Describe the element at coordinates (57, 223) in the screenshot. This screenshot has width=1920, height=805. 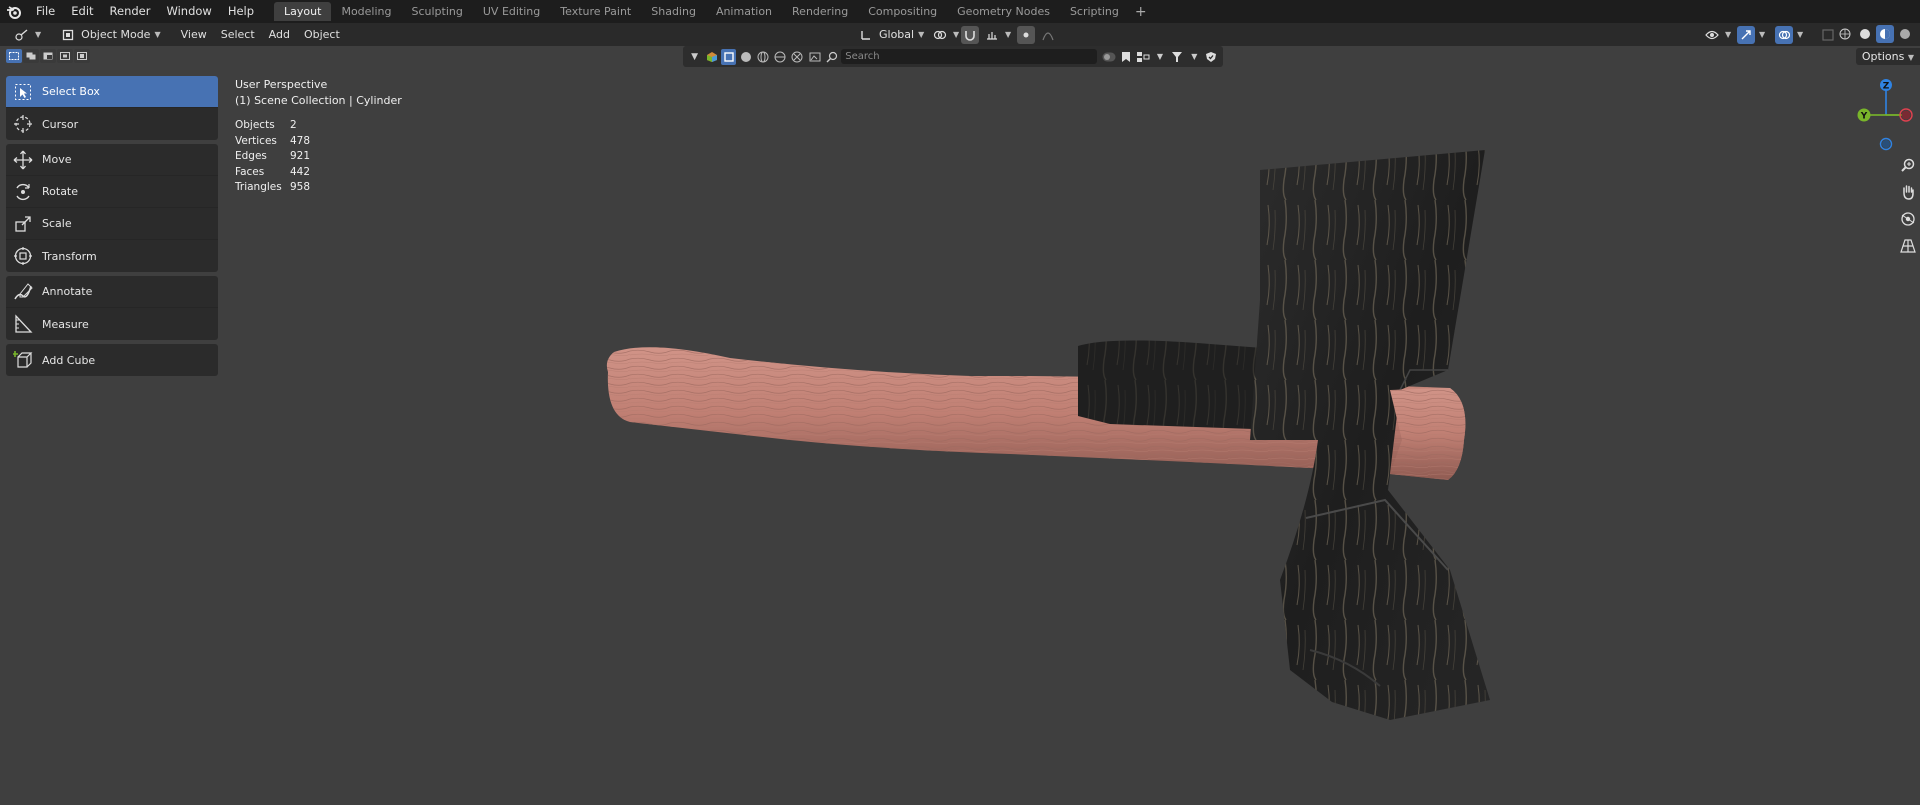
I see `tool-label: Scale` at that location.